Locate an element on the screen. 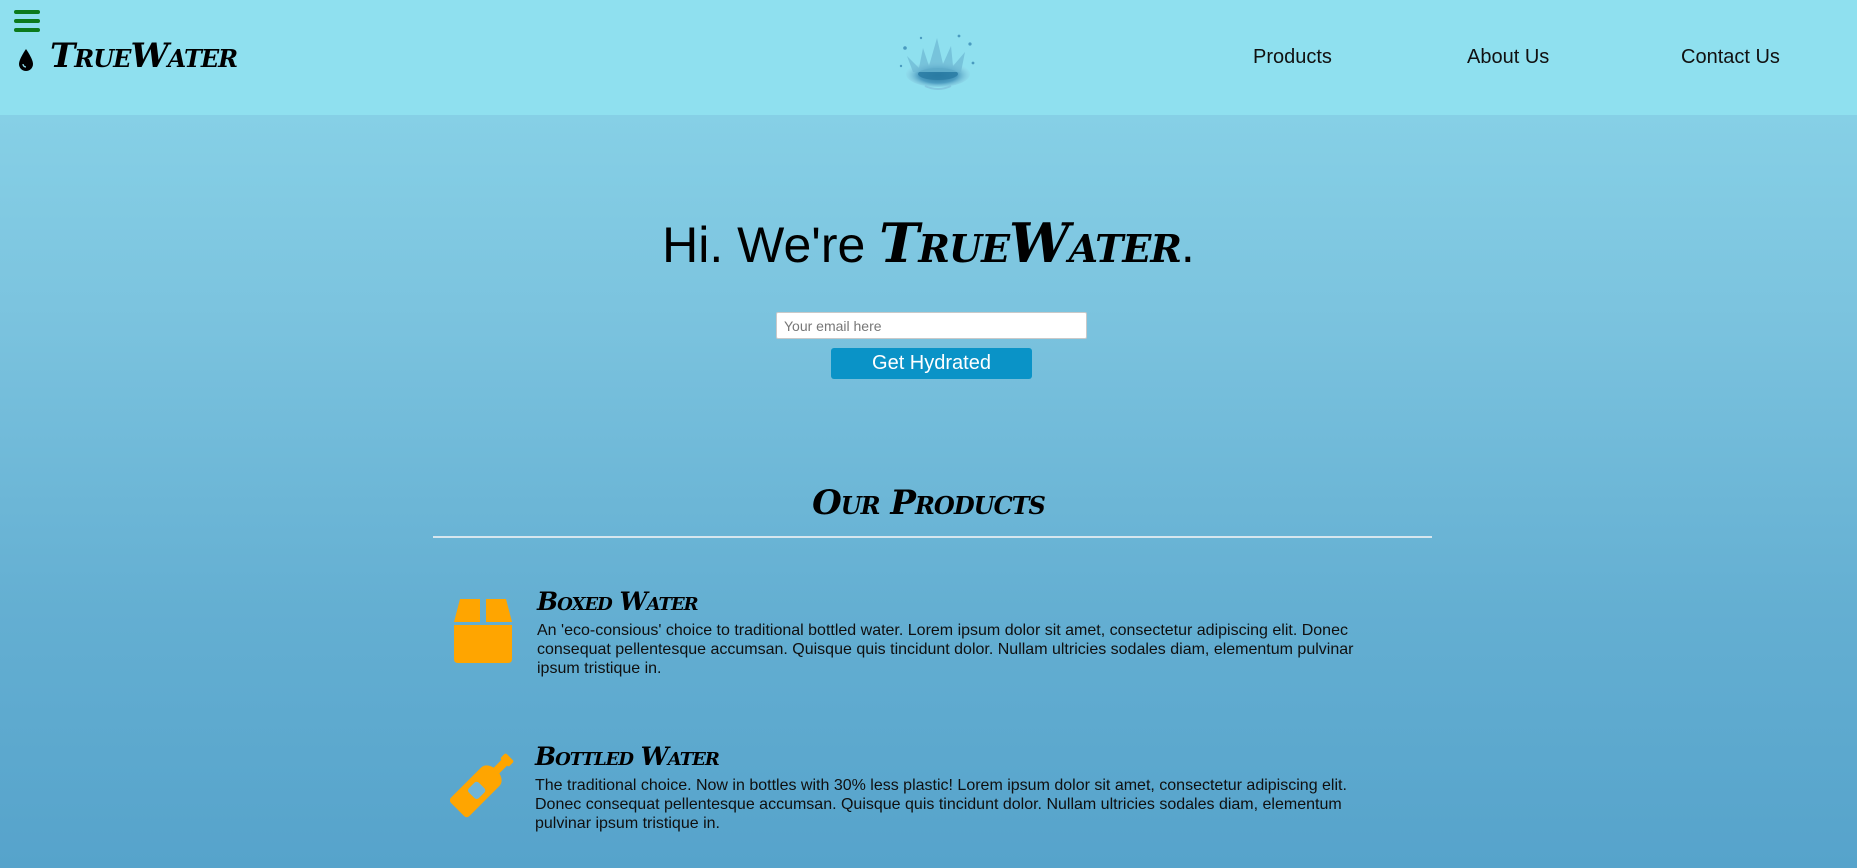 The height and width of the screenshot is (868, 1857). hero-title-suffix: . is located at coordinates (1187, 245).